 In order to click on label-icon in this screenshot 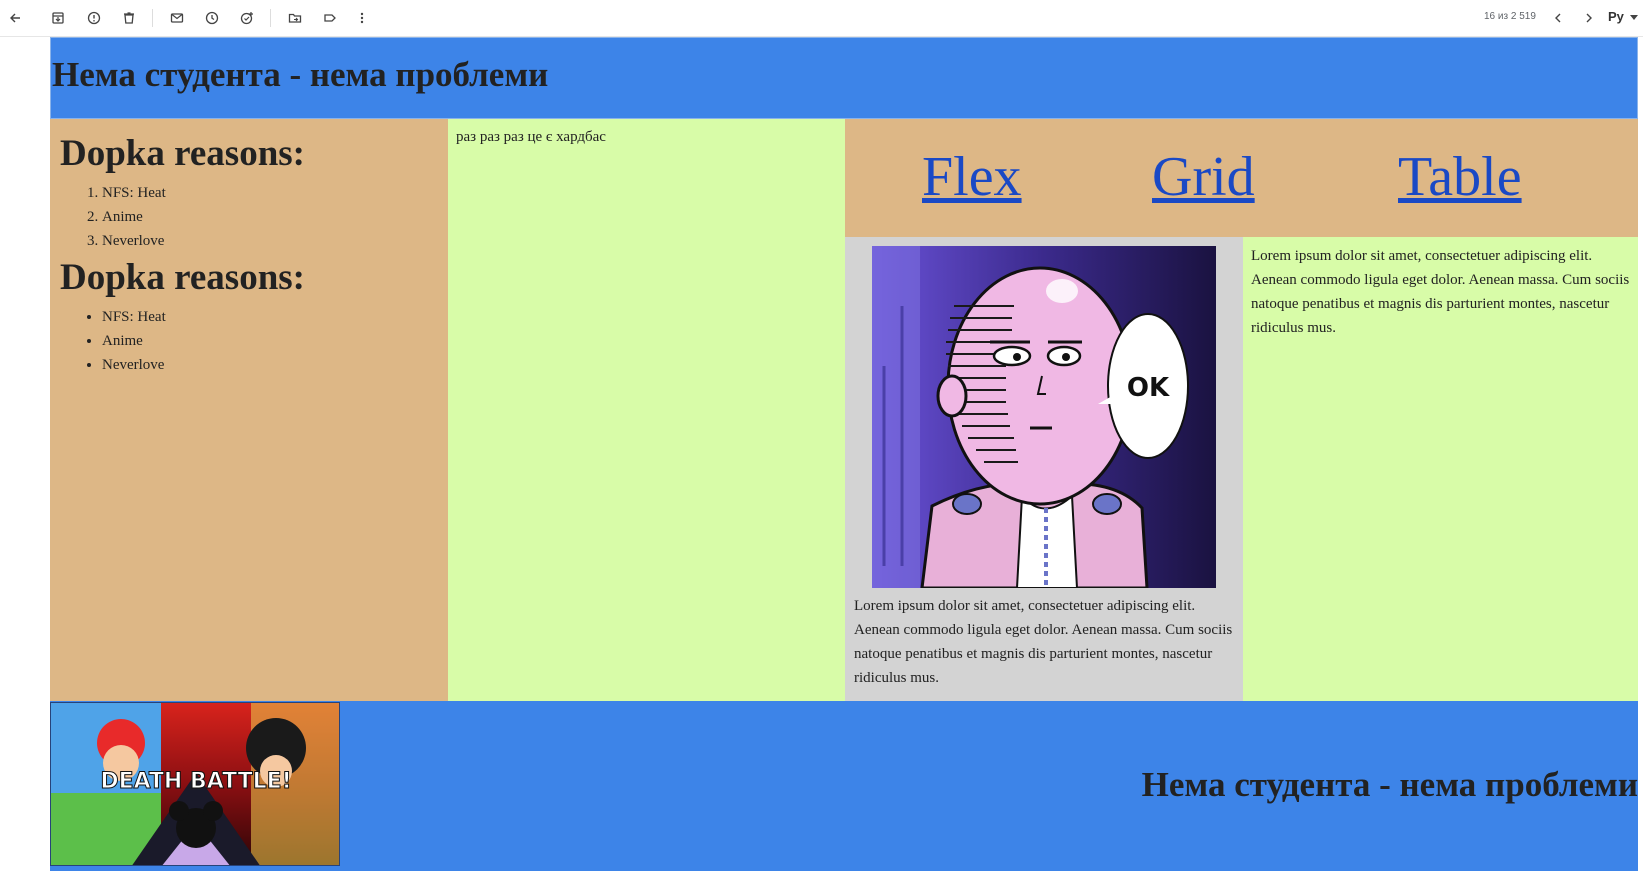, I will do `click(330, 18)`.